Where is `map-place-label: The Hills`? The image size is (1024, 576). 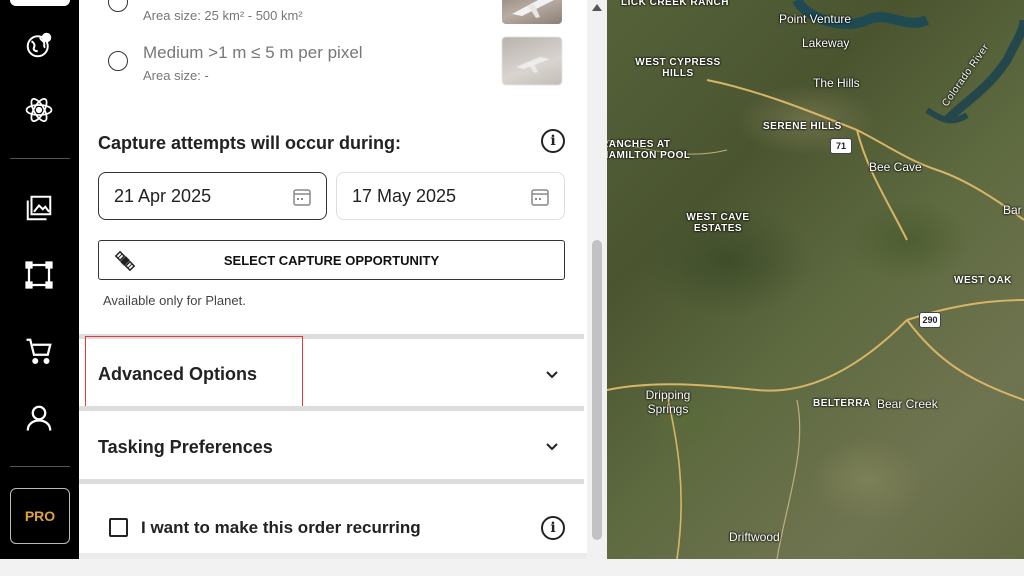 map-place-label: The Hills is located at coordinates (836, 83).